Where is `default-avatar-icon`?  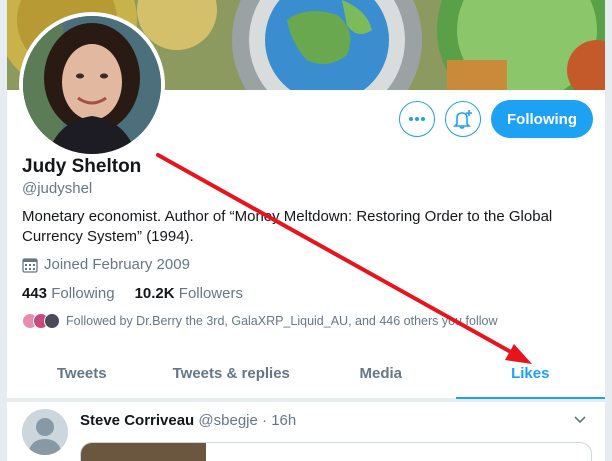 default-avatar-icon is located at coordinates (45, 432).